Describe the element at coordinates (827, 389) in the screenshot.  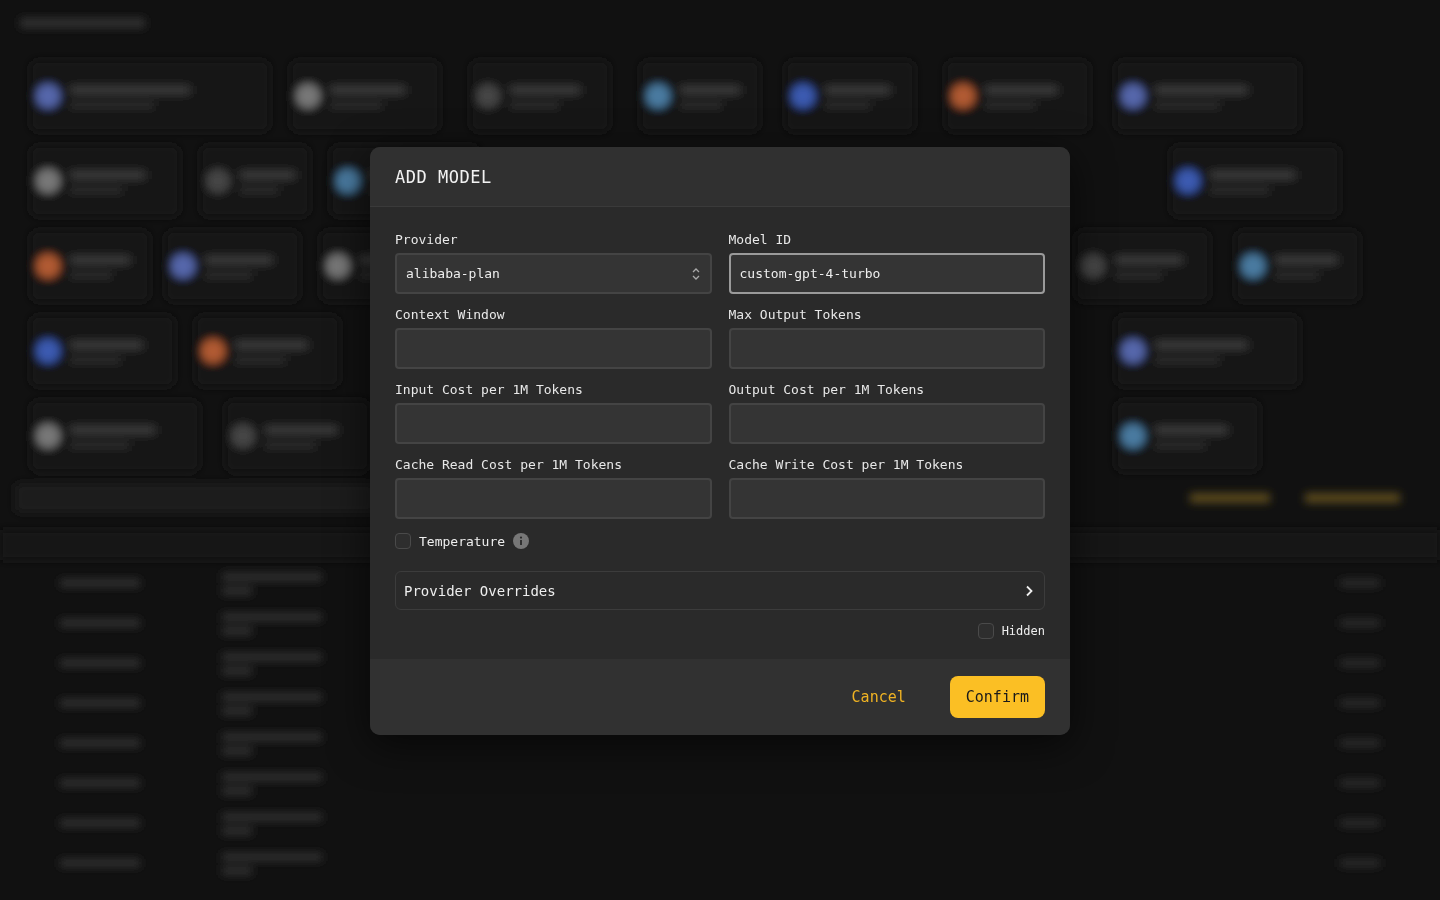
I see `field-label: Output Cost per 1M Tokens` at that location.